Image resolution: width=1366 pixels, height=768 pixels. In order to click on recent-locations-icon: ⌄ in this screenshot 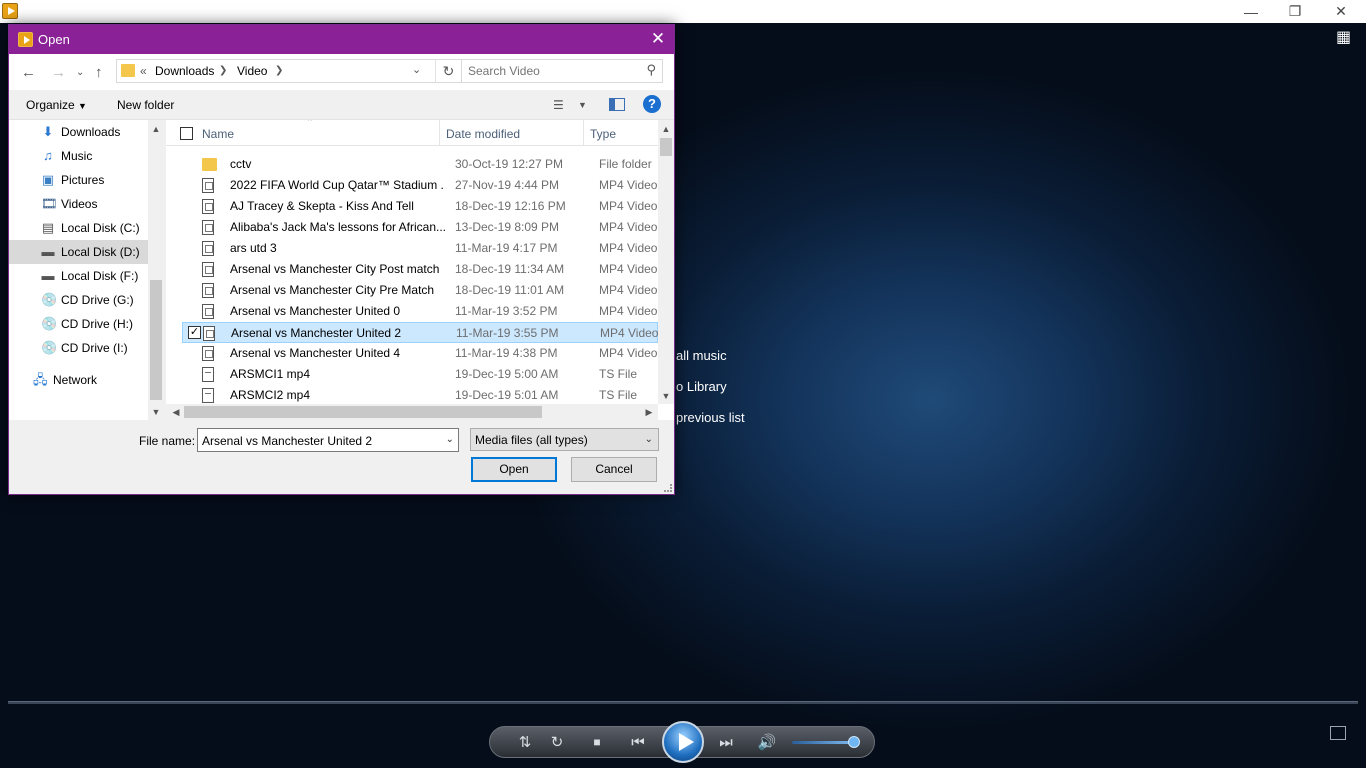, I will do `click(80, 72)`.